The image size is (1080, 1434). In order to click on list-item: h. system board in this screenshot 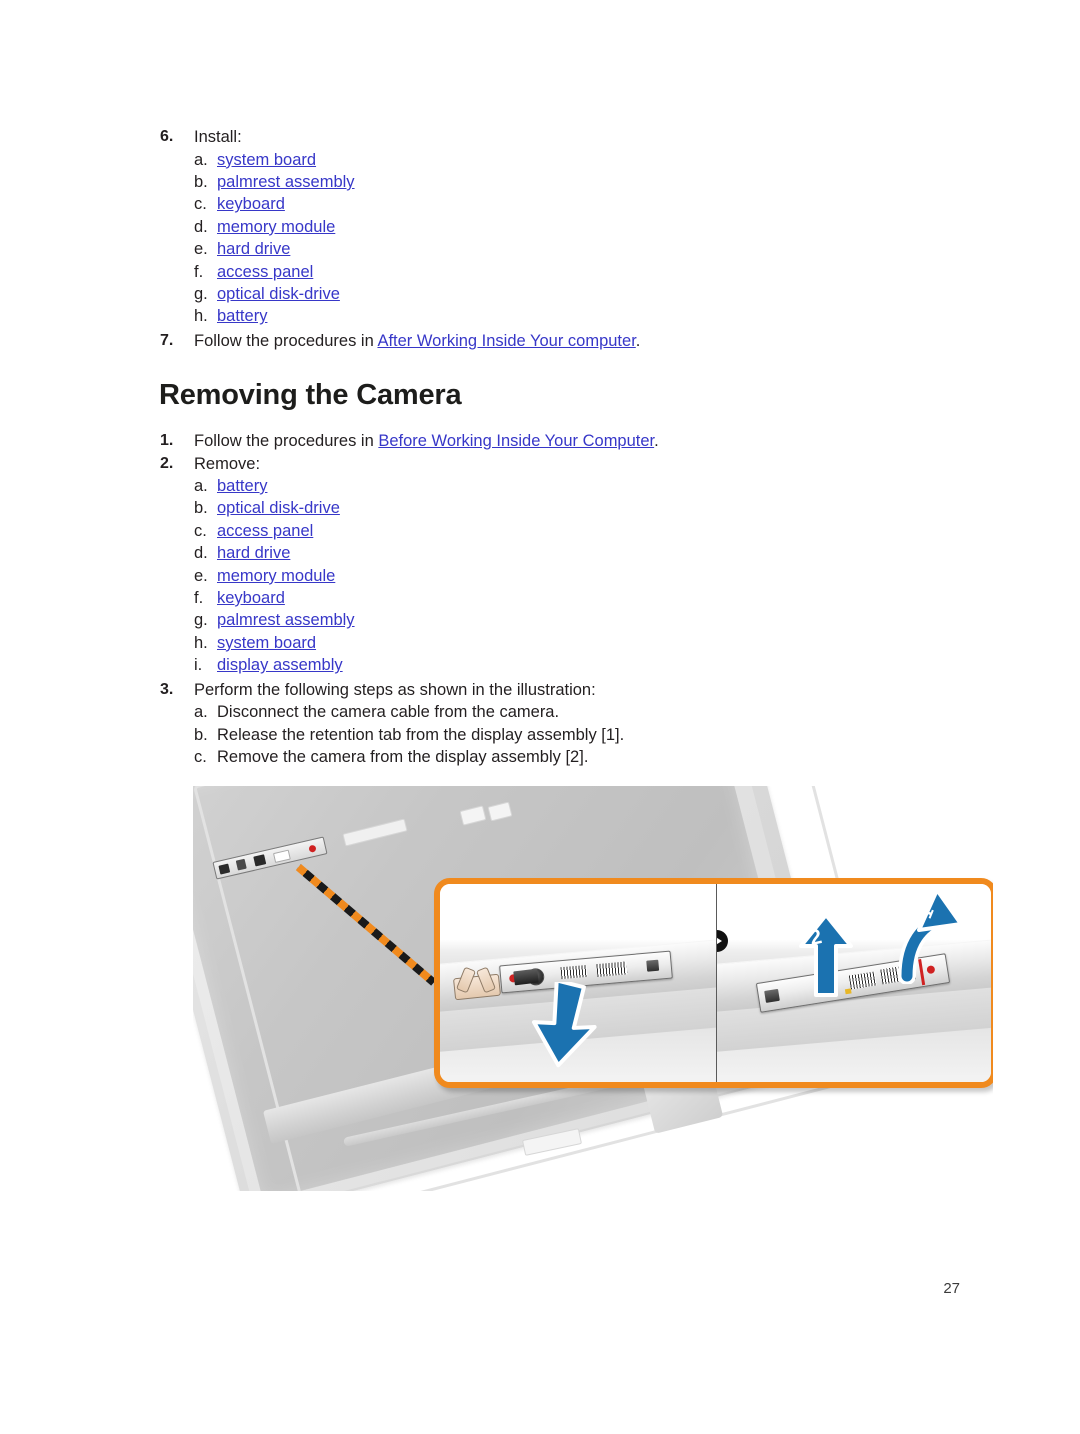, I will do `click(550, 643)`.